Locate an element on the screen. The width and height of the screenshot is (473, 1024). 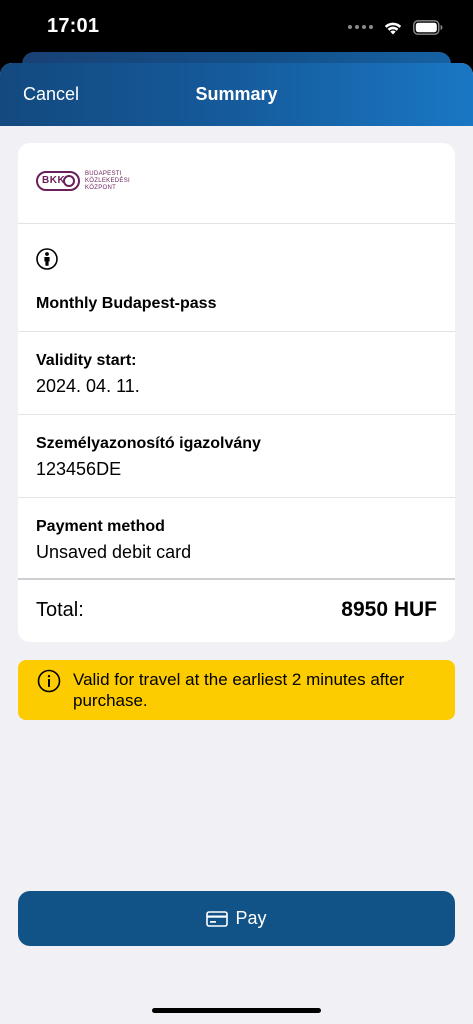
bkk-ring is located at coordinates (69, 181).